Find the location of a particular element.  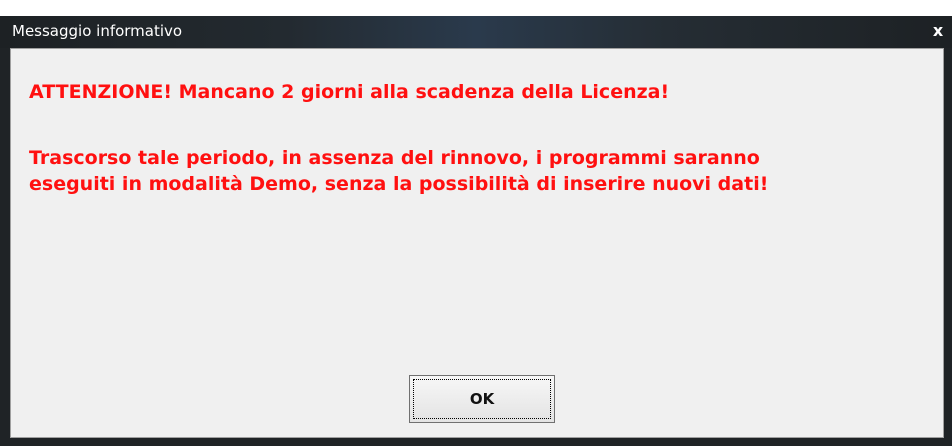

ok-button: OK is located at coordinates (482, 399).